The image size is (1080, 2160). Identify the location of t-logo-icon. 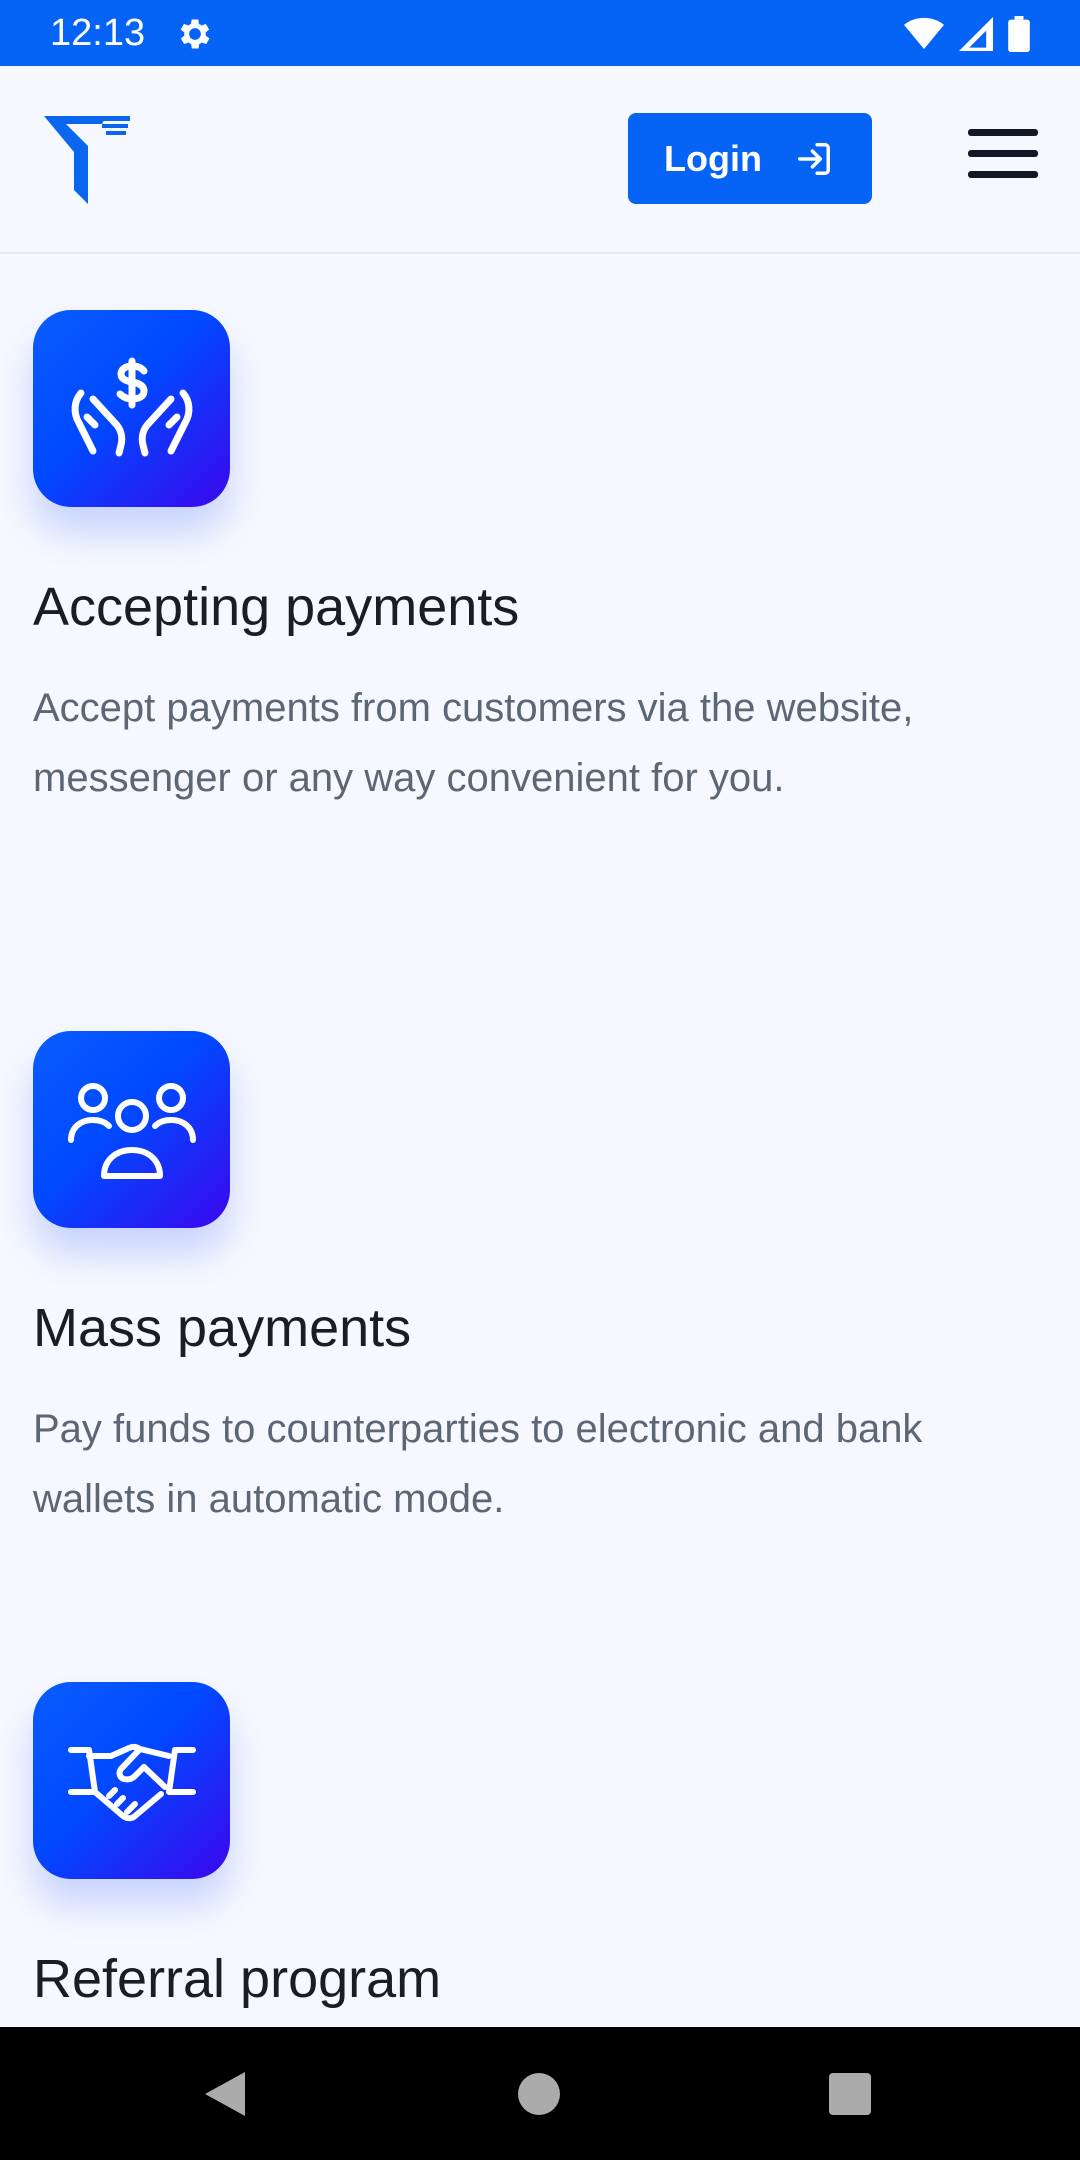
(87, 158).